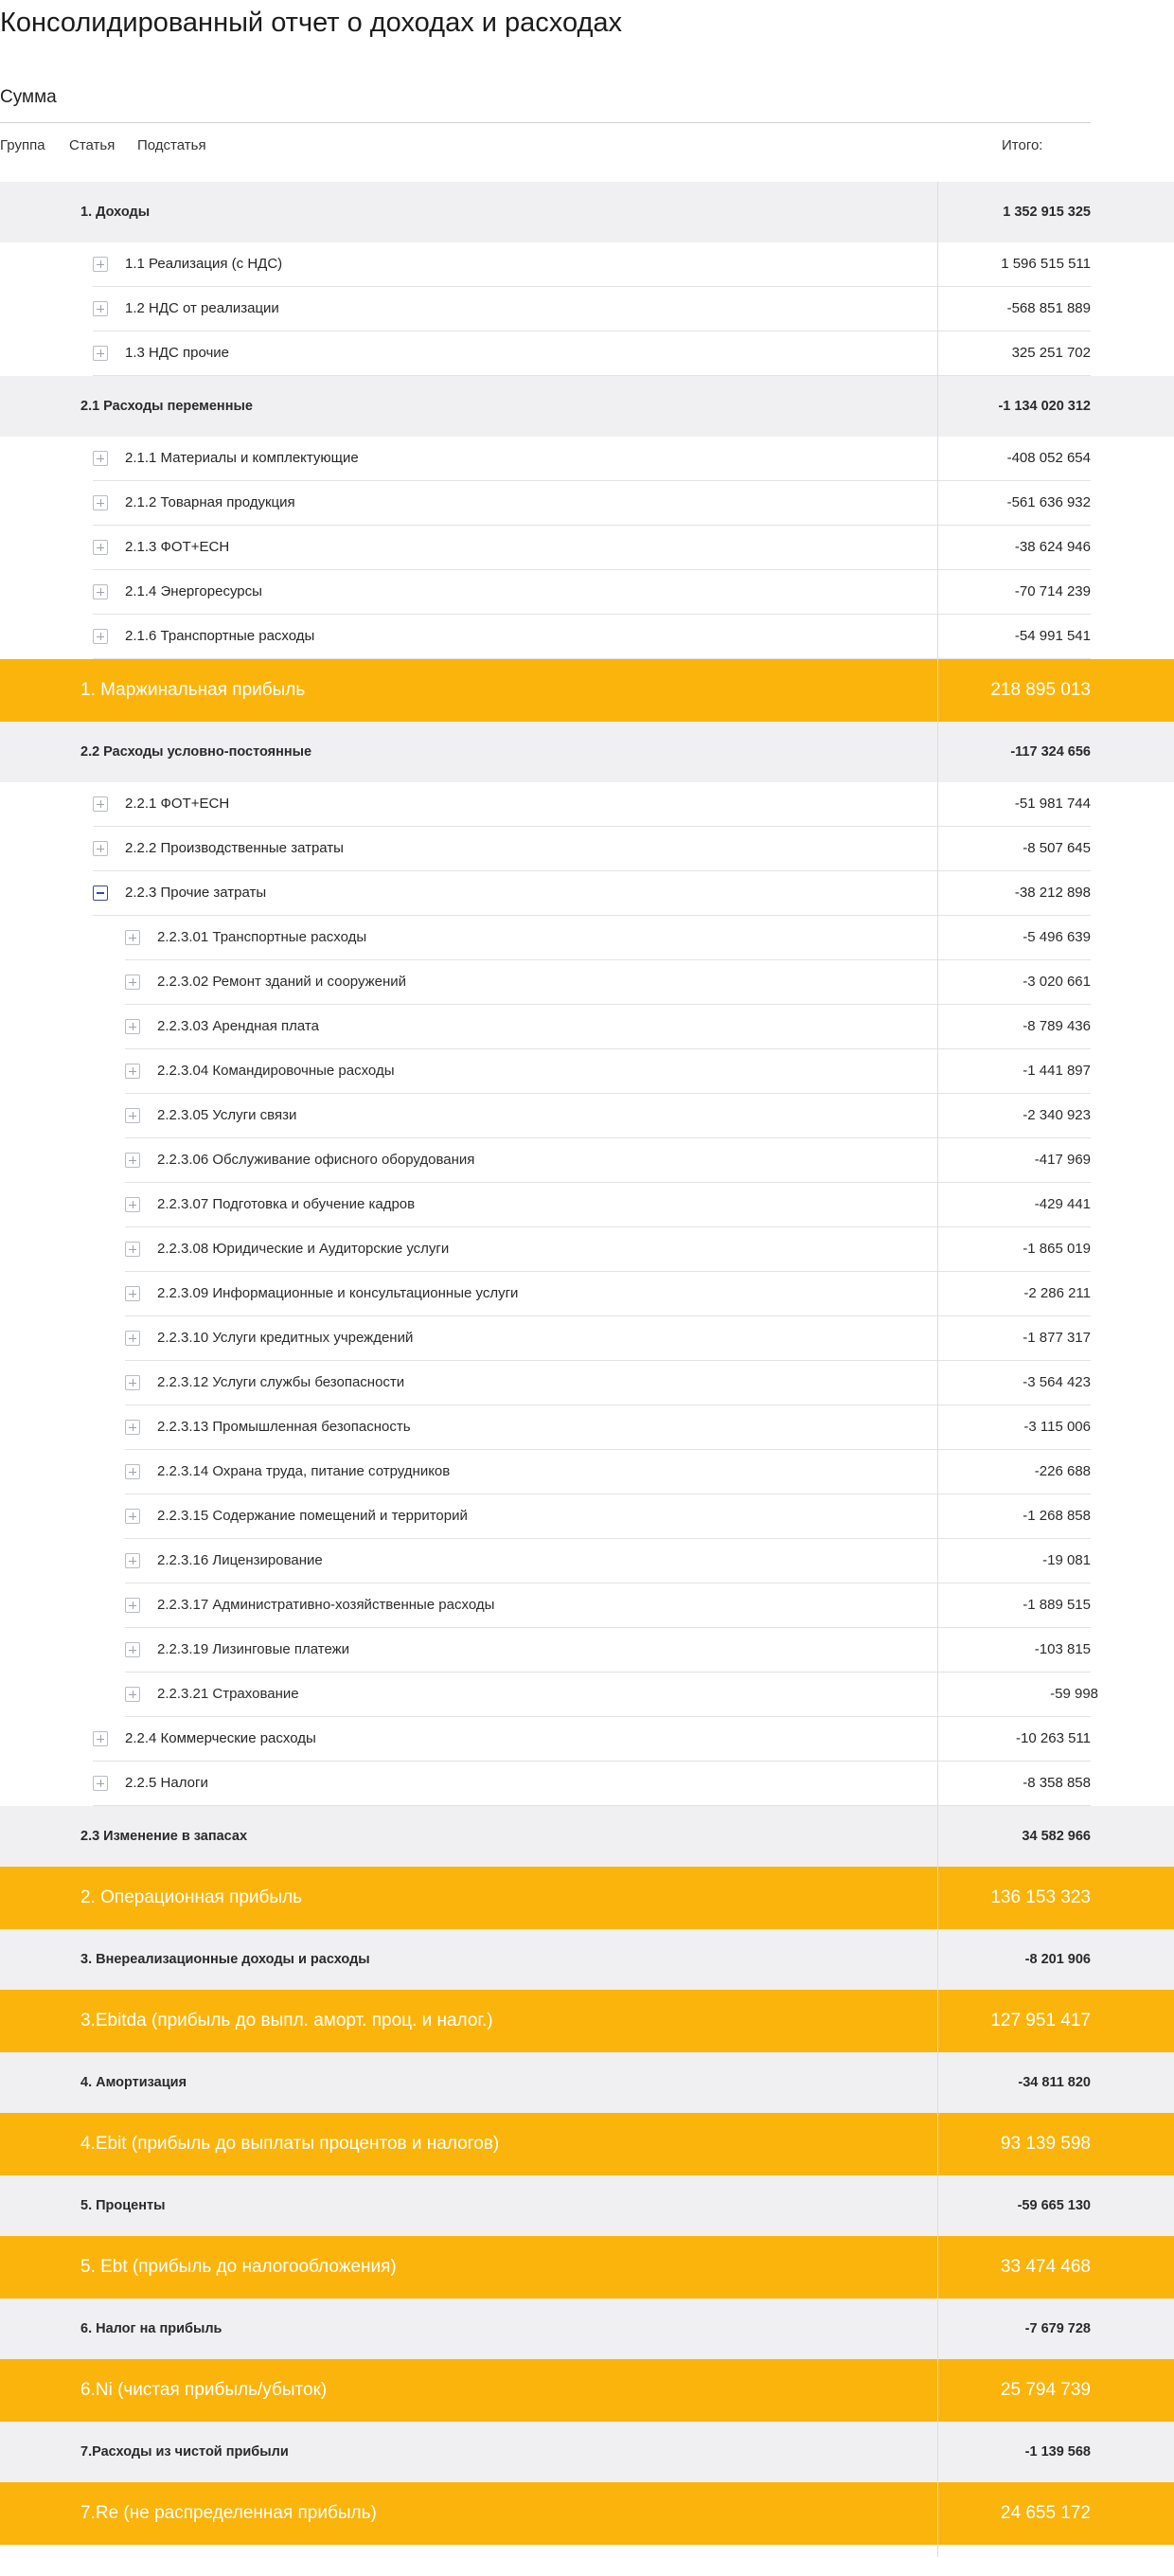  I want to click on article-row: 2.1.4 Энергоресурсы -70 714 239, so click(587, 592).